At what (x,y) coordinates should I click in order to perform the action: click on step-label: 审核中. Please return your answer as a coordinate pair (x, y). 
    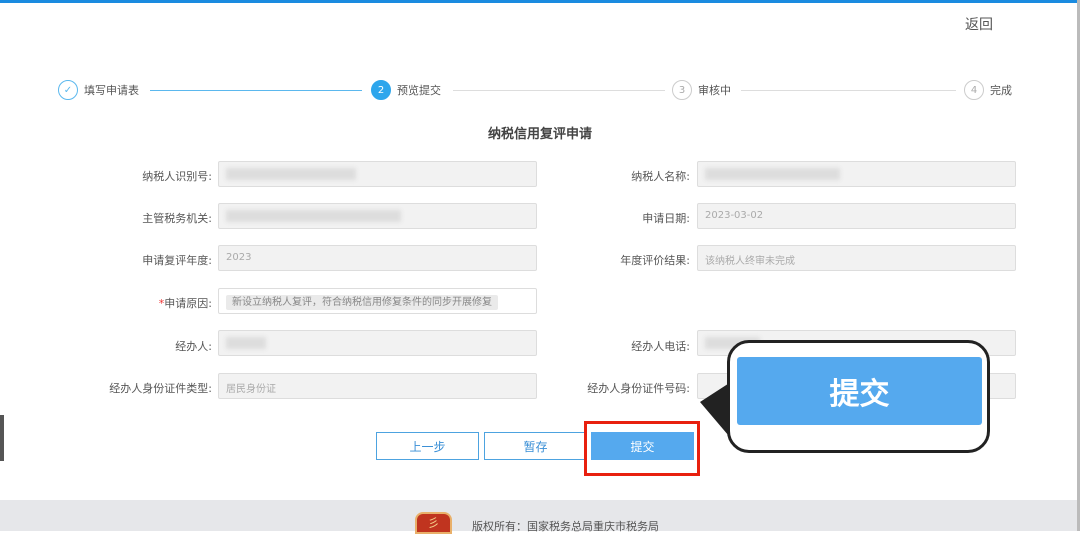
    Looking at the image, I should click on (714, 90).